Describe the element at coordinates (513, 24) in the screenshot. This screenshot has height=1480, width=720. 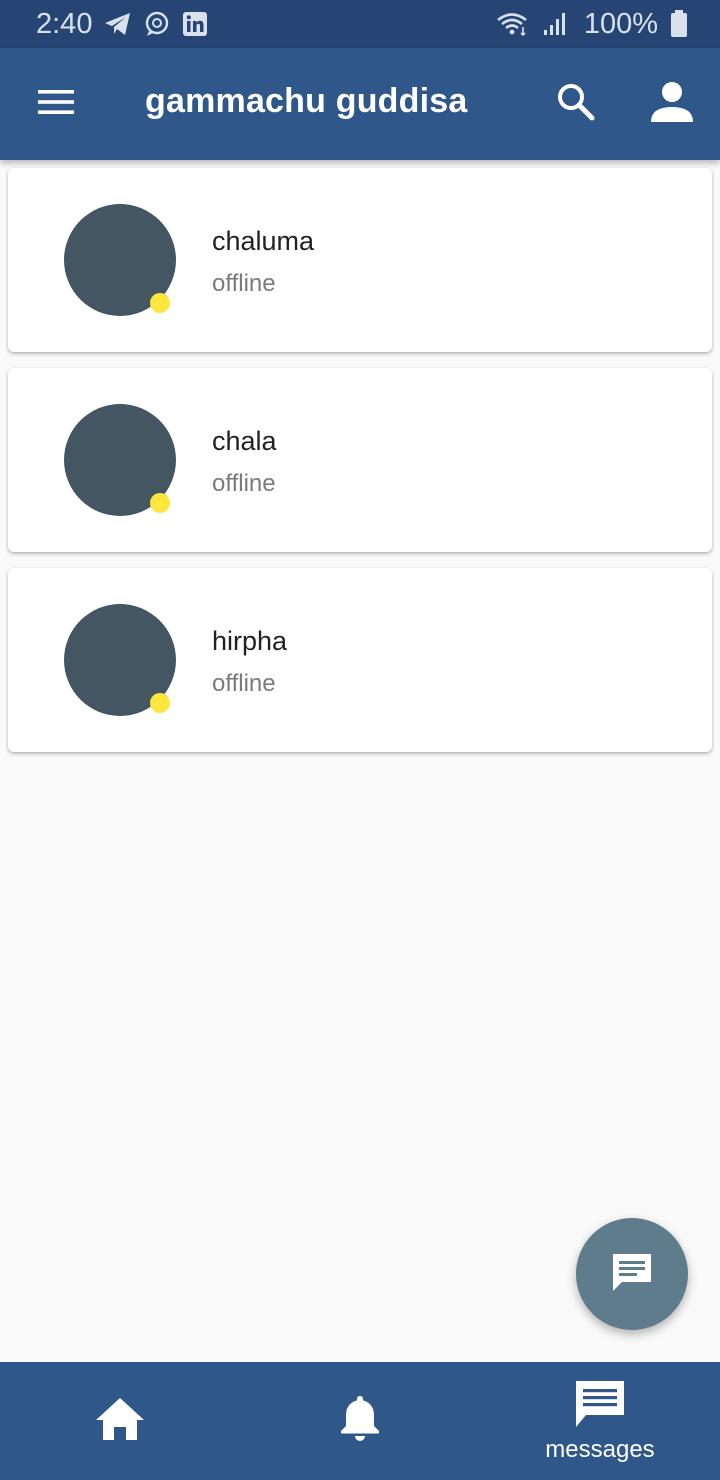
I see `wifi-icon` at that location.